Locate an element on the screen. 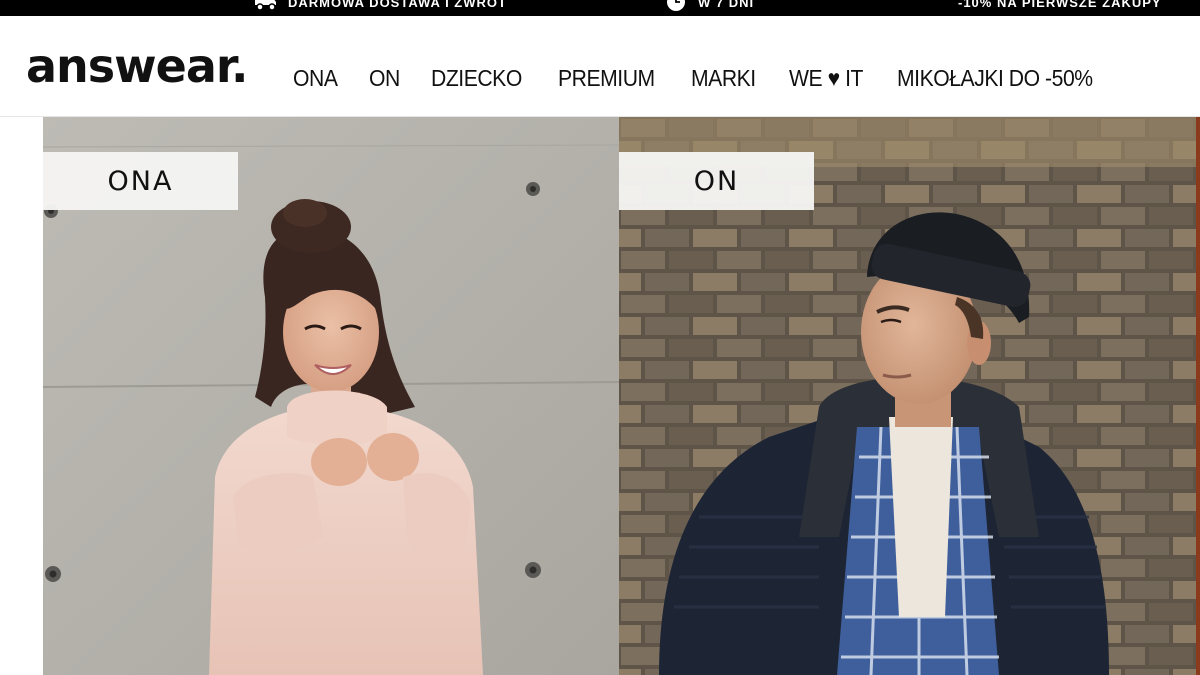 The image size is (1200, 675). promo-text: DARMOWA DOSTAWA I ZWROT is located at coordinates (397, 5).